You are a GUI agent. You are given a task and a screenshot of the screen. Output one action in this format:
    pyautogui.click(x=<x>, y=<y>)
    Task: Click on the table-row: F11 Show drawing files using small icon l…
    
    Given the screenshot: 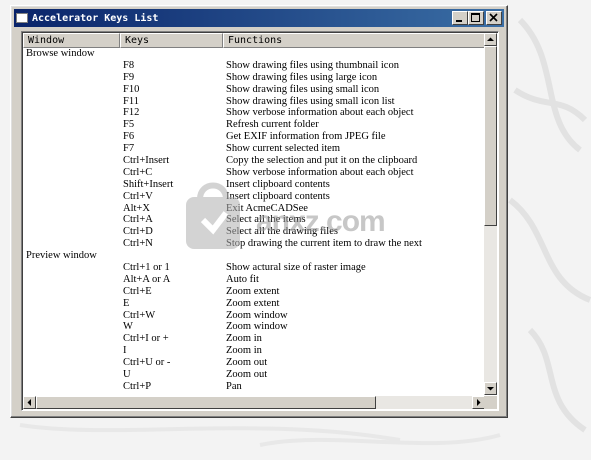 What is the action you would take?
    pyautogui.click(x=254, y=102)
    